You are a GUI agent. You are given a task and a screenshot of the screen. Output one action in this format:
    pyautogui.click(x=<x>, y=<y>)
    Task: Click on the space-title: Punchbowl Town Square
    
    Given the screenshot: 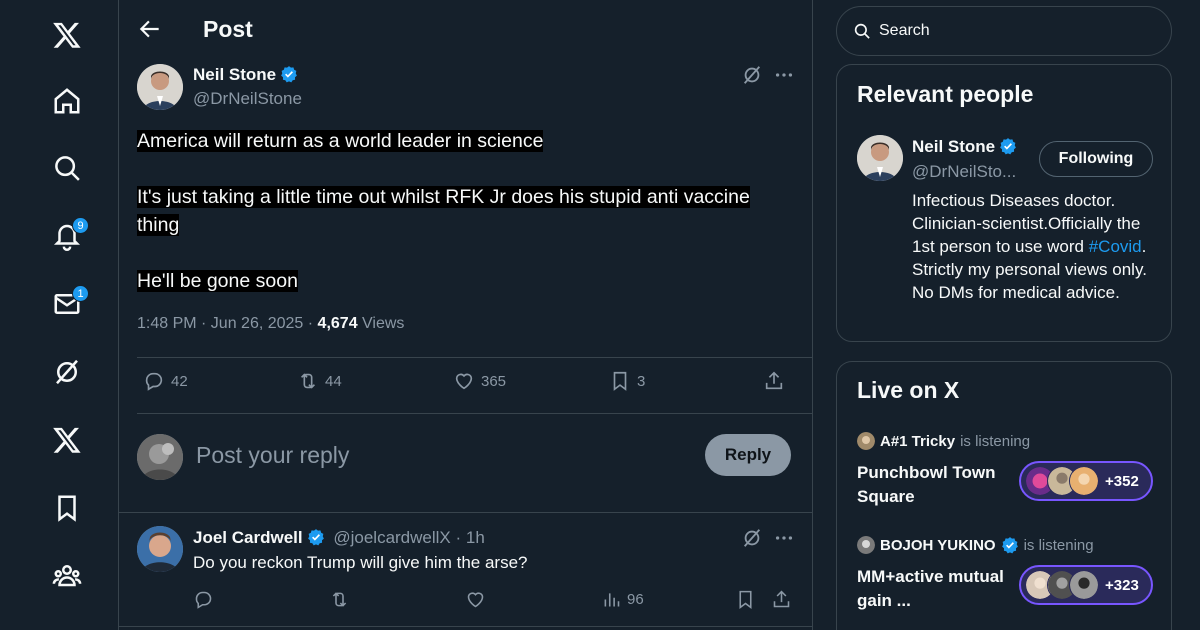 What is the action you would take?
    pyautogui.click(x=937, y=485)
    